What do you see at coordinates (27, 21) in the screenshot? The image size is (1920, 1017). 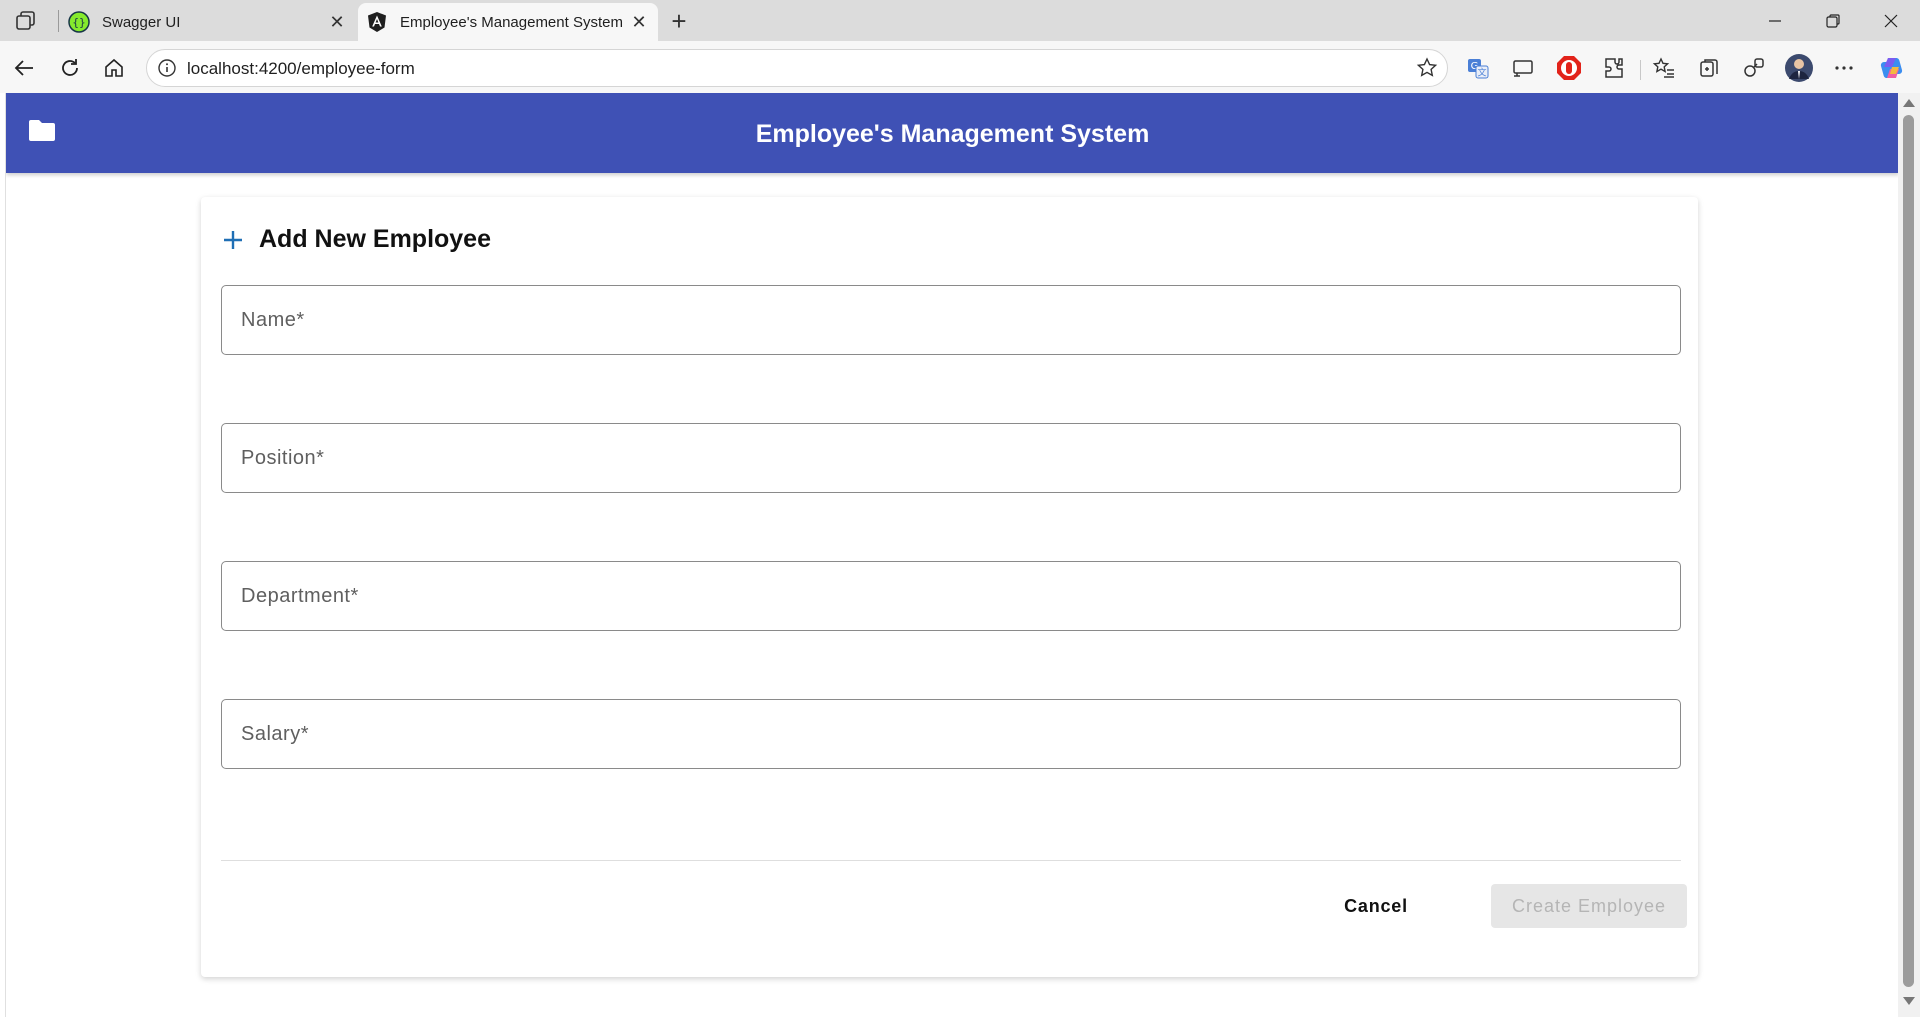 I see `tab-actions-icon` at bounding box center [27, 21].